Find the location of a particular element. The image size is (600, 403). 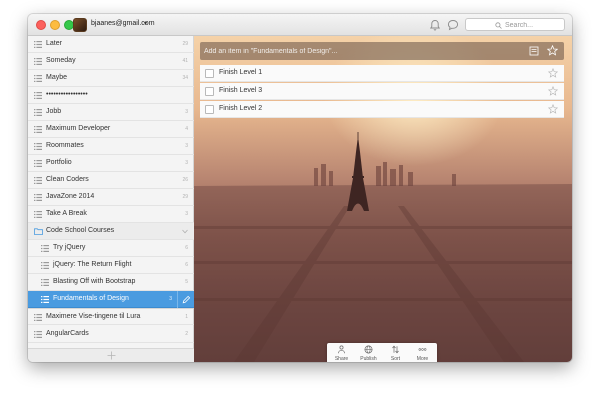

item-count: 5 is located at coordinates (186, 282).